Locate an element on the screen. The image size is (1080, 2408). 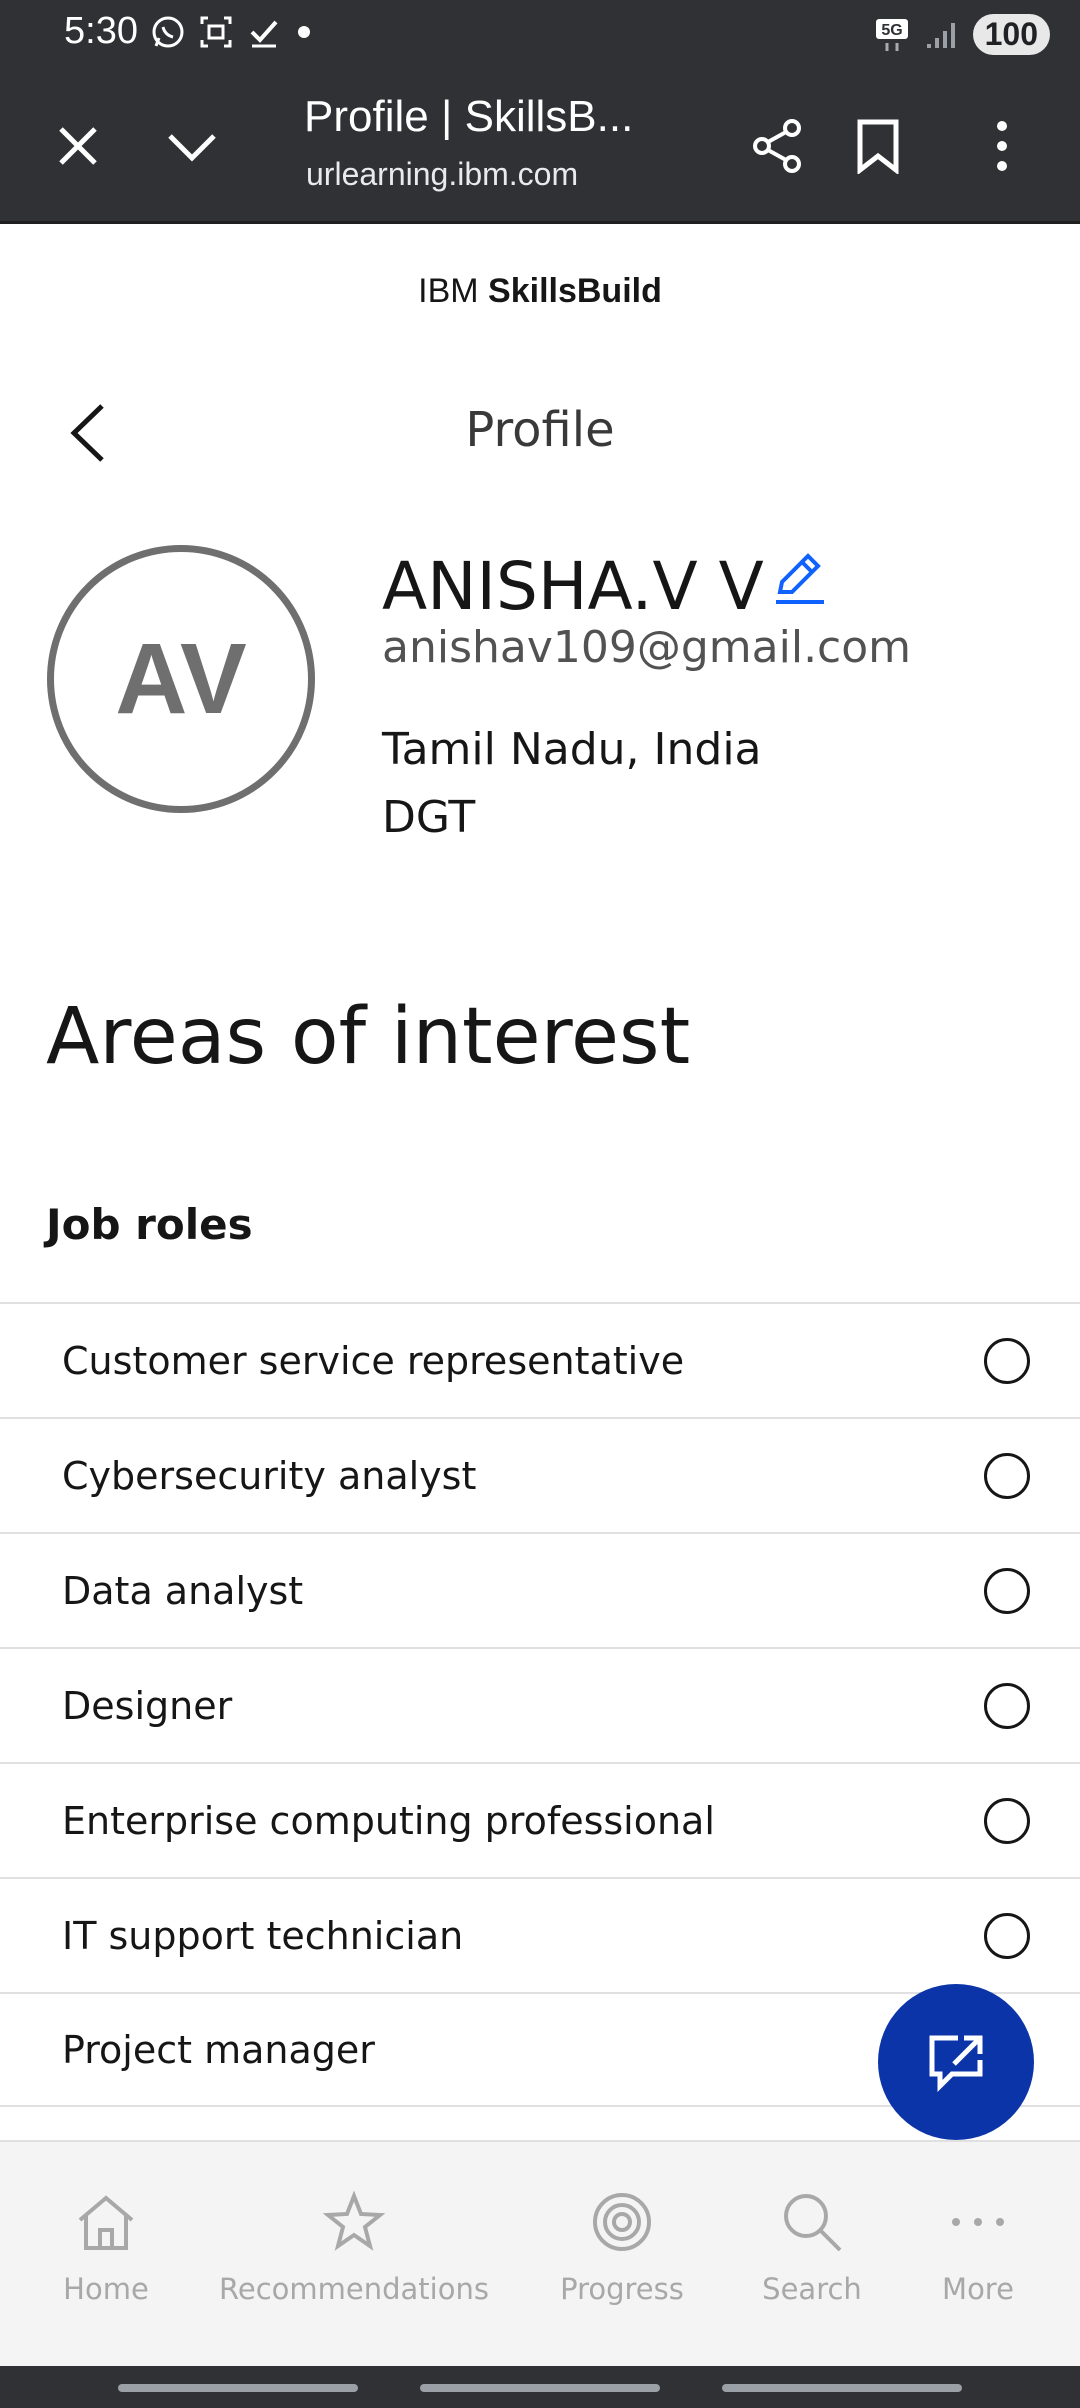
avatar: AV is located at coordinates (181, 679).